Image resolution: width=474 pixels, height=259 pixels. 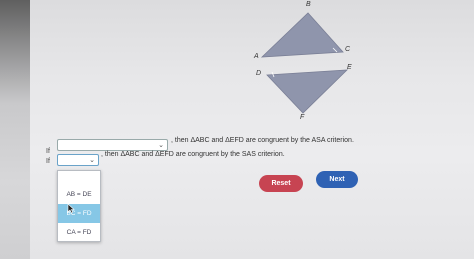 I want to click on vertex-b-label: B, so click(x=308, y=4).